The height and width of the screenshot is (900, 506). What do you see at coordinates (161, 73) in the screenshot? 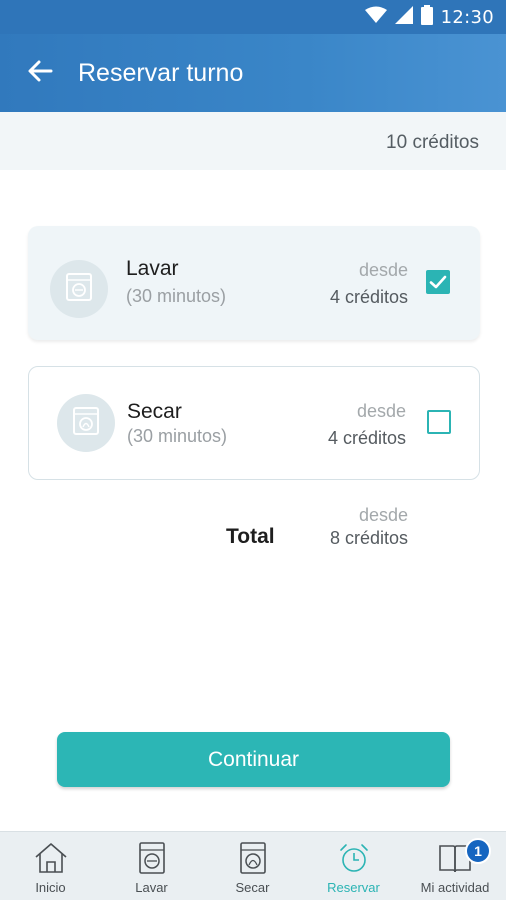
I see `page-title: Reservar turno` at bounding box center [161, 73].